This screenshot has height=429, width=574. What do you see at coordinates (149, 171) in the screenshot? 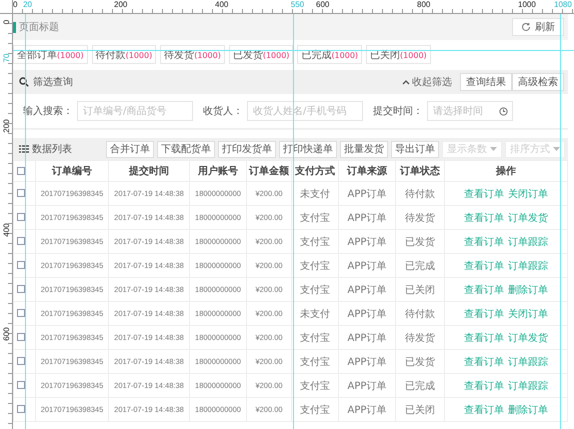
I see `column-header: 提交时间` at bounding box center [149, 171].